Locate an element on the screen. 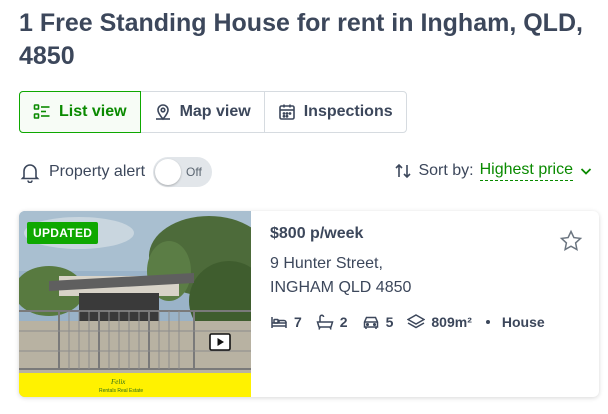 The height and width of the screenshot is (414, 608). separator-dot is located at coordinates (487, 322).